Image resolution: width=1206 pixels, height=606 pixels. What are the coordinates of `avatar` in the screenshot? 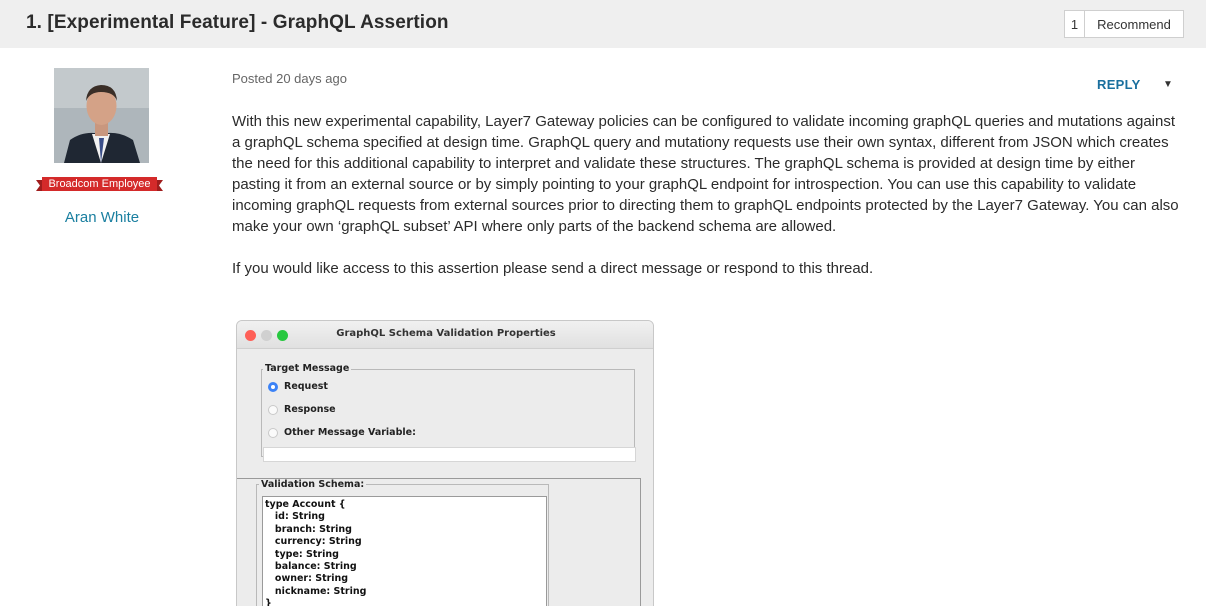 It's located at (101, 115).